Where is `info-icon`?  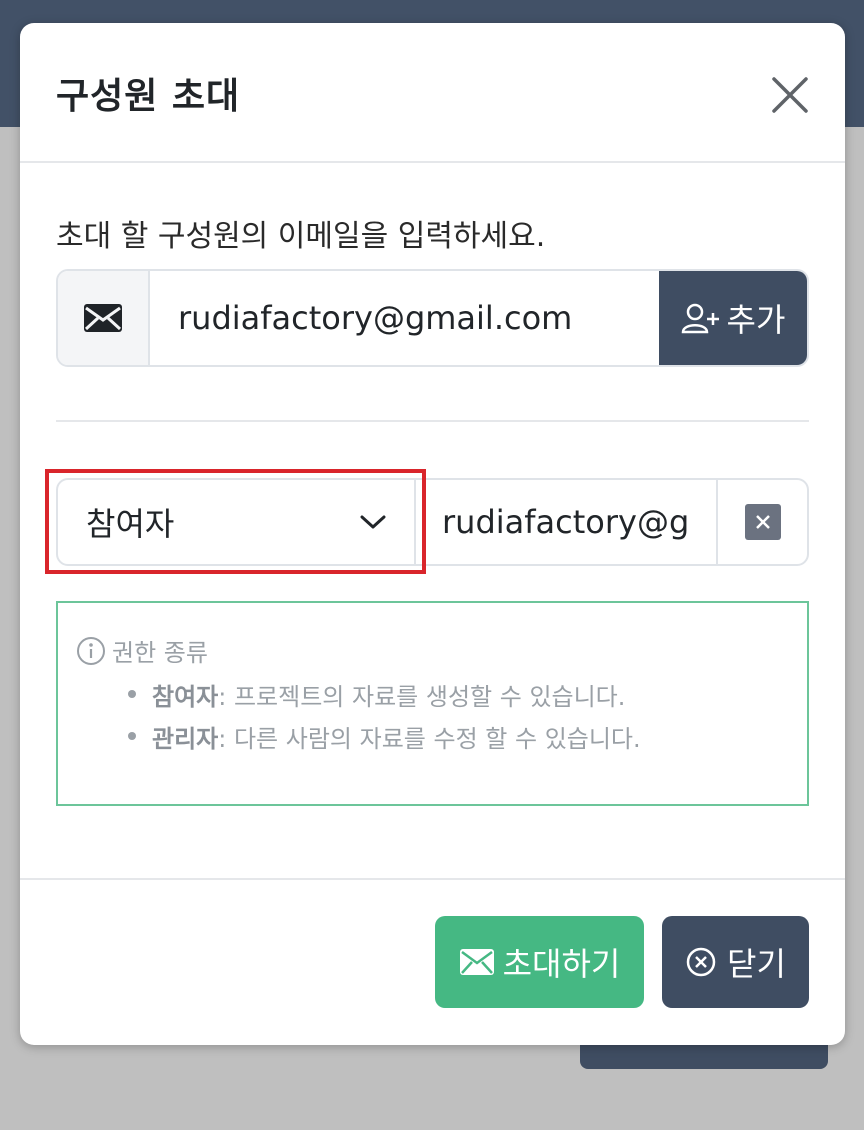 info-icon is located at coordinates (91, 650).